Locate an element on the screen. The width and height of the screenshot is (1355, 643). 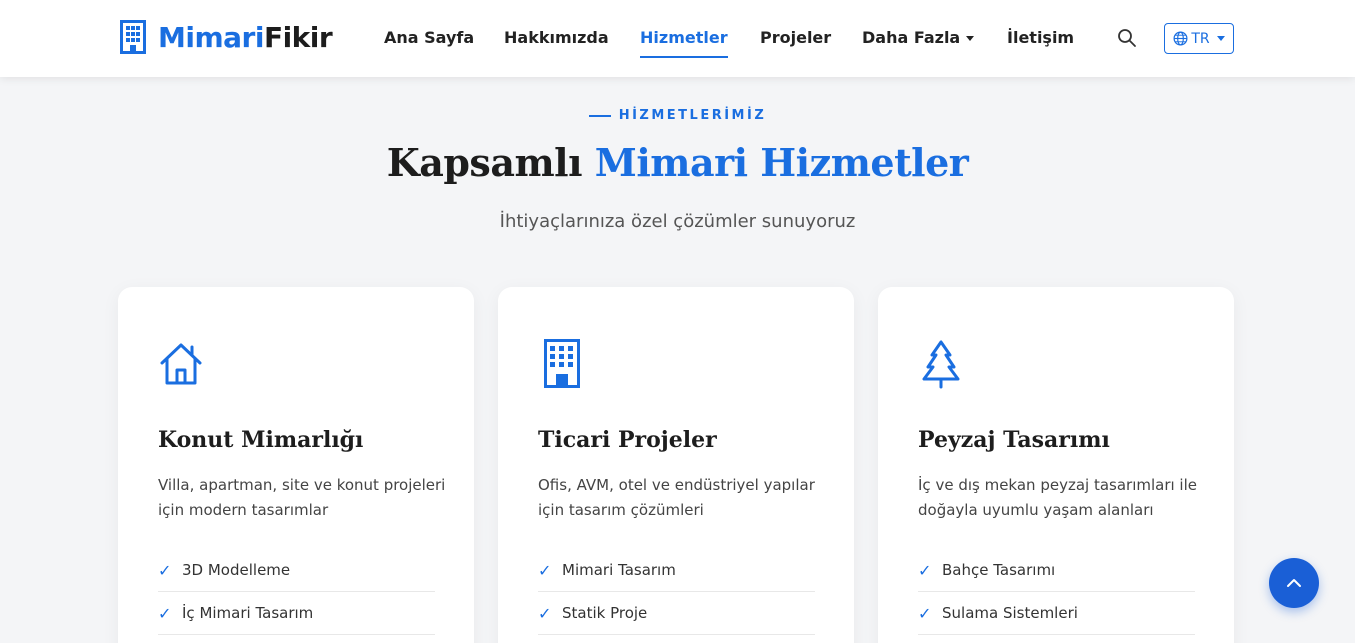
feature-list: ✓ Mimari Tasarım ✓ Statik Proje is located at coordinates (676, 592).